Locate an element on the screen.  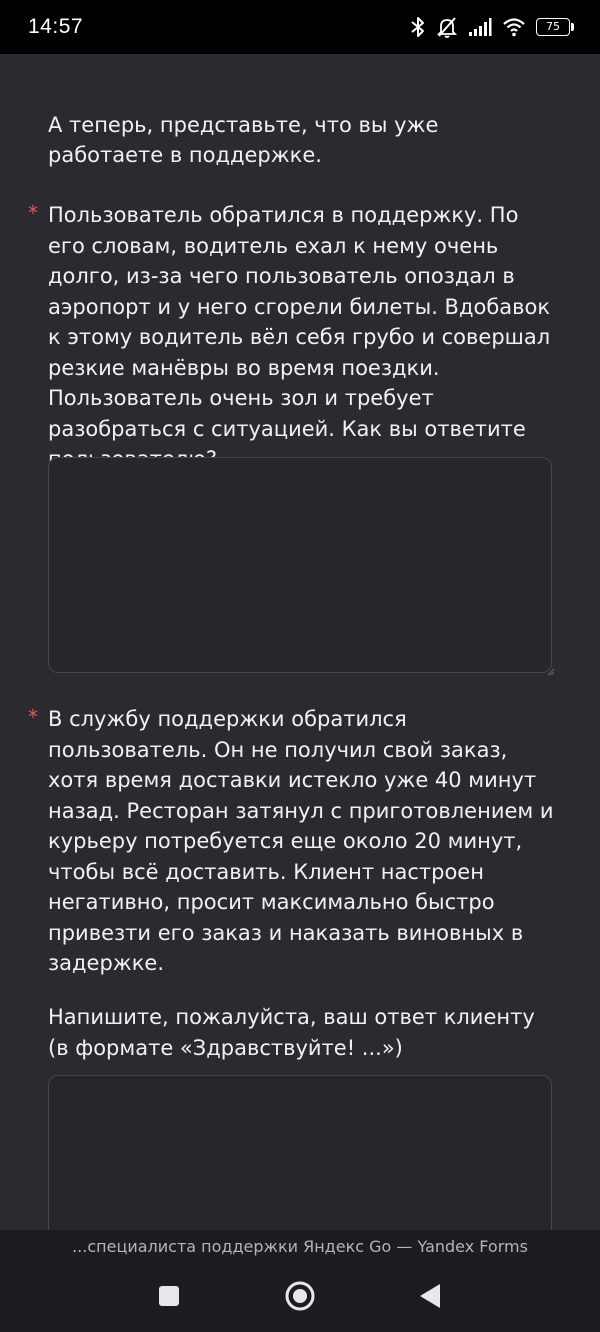
triangle-back-icon is located at coordinates (430, 1296).